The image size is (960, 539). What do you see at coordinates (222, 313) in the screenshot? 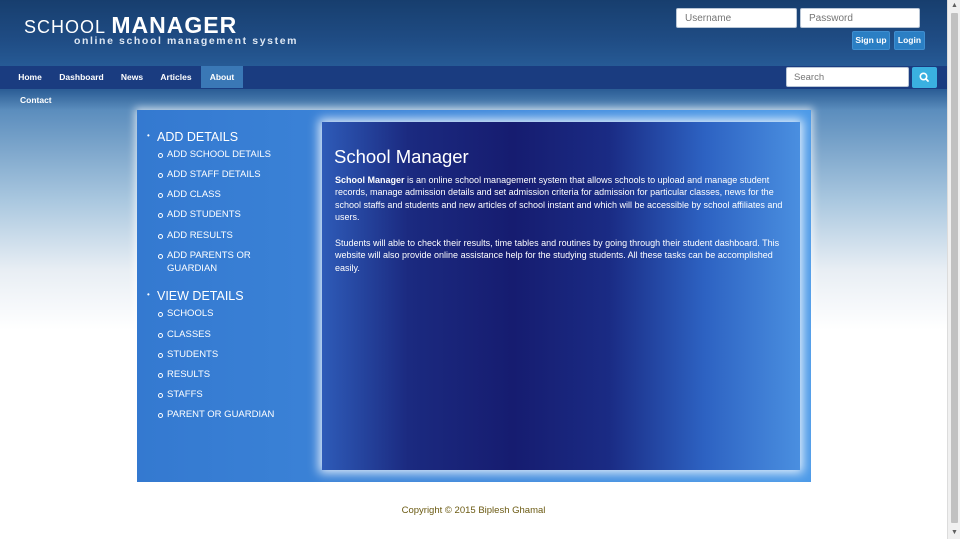
I see `sidebar-link-schools: SCHOOLS` at bounding box center [222, 313].